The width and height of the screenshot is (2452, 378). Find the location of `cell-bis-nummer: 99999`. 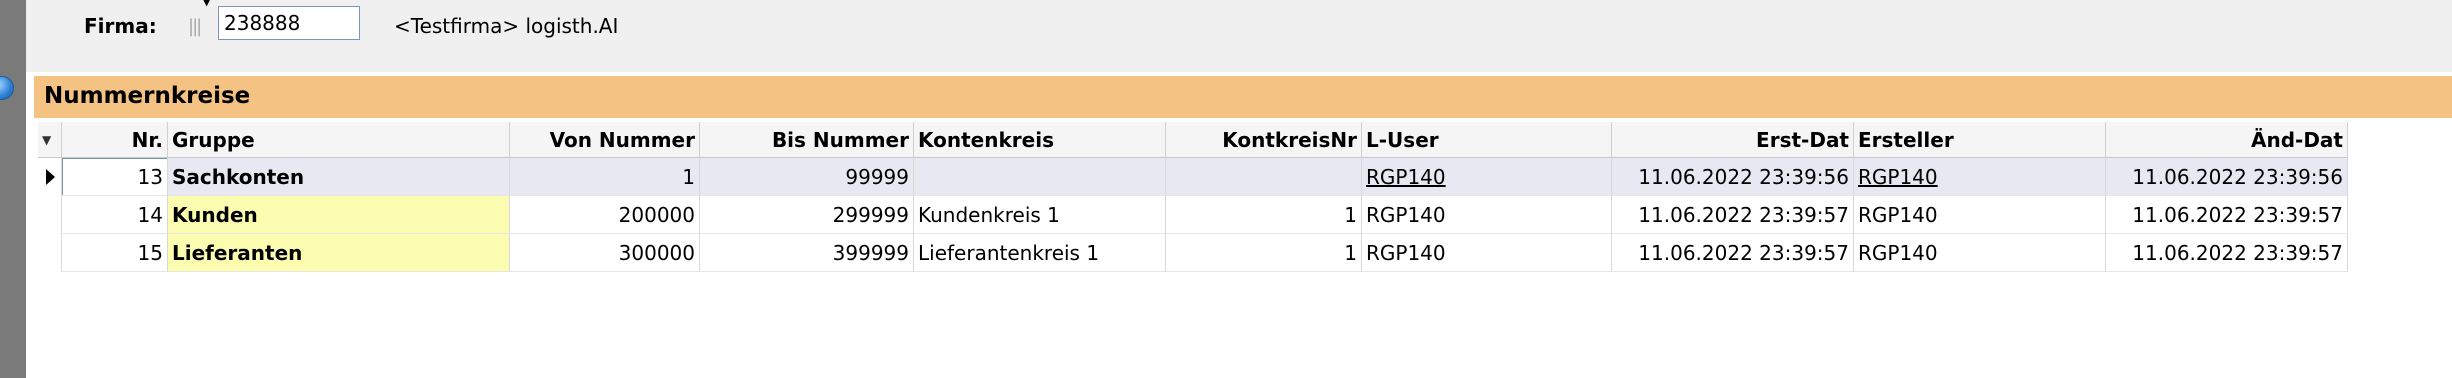

cell-bis-nummer: 99999 is located at coordinates (807, 177).